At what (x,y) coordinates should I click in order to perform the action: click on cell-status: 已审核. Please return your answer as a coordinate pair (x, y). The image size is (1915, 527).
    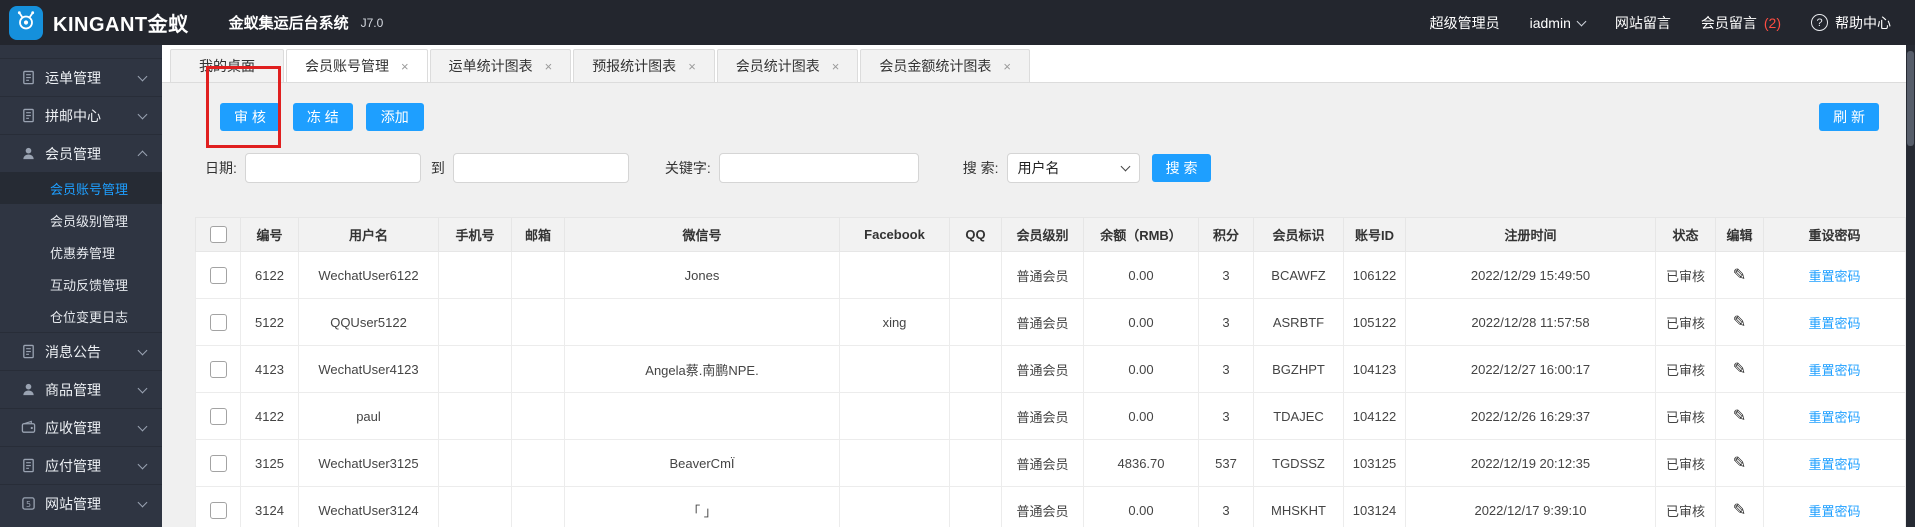
    Looking at the image, I should click on (1685, 275).